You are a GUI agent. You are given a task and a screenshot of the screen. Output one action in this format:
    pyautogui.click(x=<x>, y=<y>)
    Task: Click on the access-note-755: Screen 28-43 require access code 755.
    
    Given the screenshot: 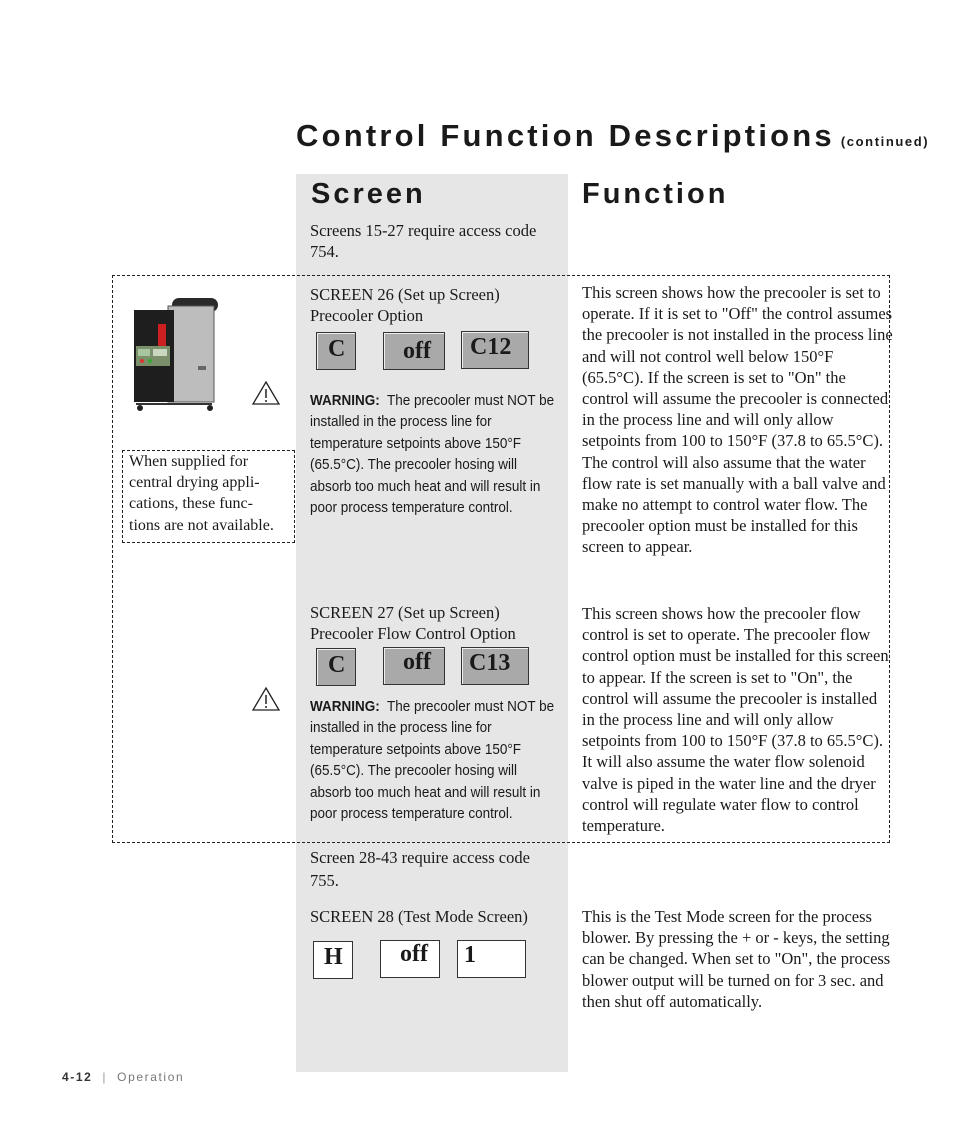 What is the action you would take?
    pyautogui.click(x=420, y=869)
    